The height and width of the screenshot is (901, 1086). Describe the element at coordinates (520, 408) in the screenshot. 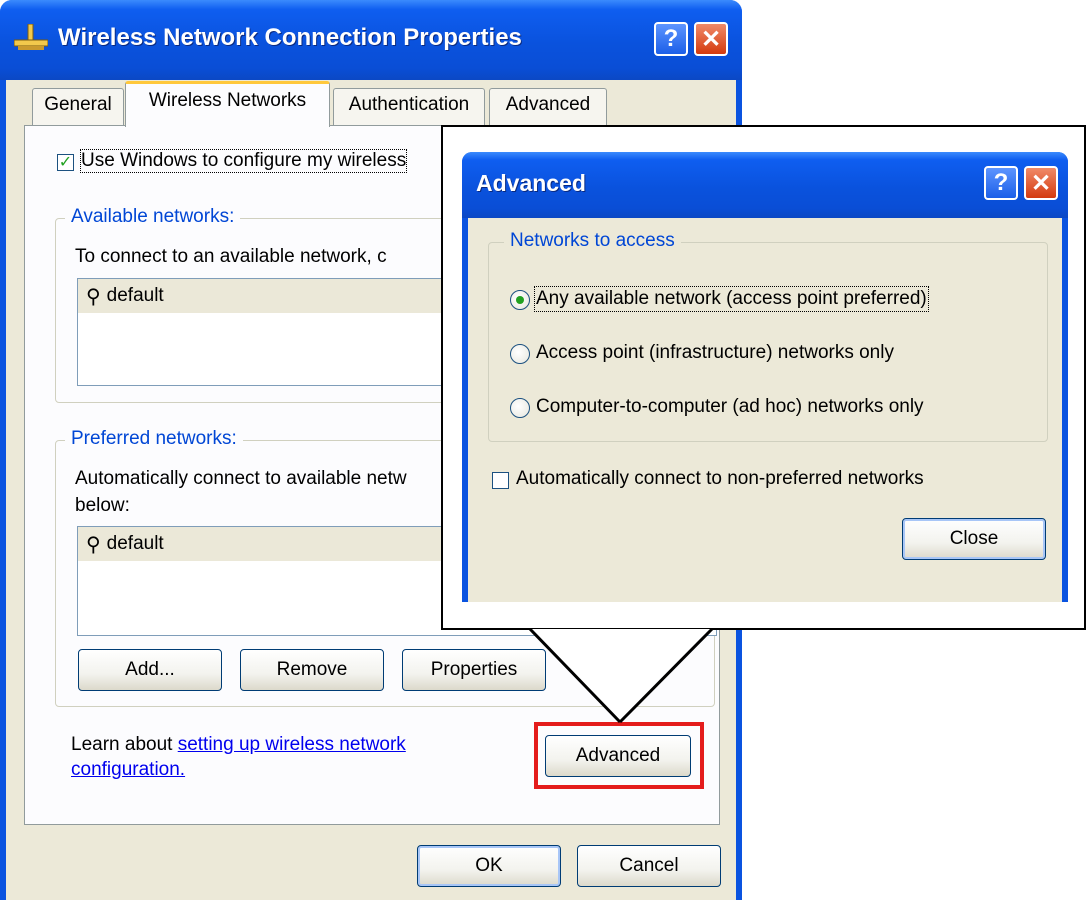

I see `radio-ad-hoc-only` at that location.